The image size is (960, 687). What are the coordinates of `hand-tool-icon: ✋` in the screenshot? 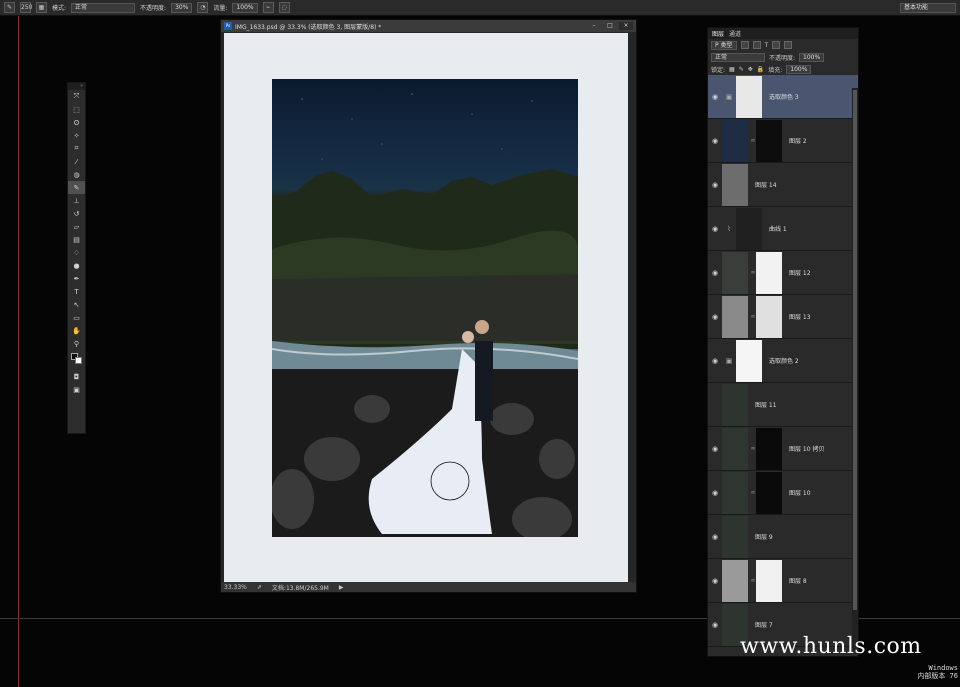 It's located at (76, 330).